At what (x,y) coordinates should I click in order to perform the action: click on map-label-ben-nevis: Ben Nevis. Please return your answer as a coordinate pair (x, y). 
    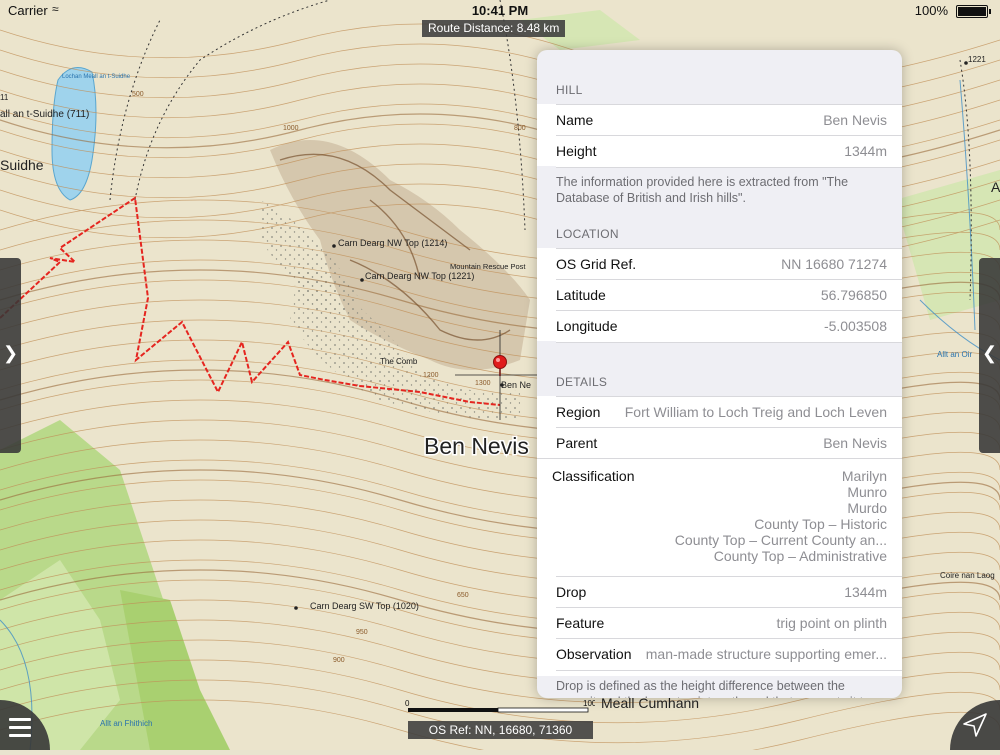
    Looking at the image, I should click on (476, 446).